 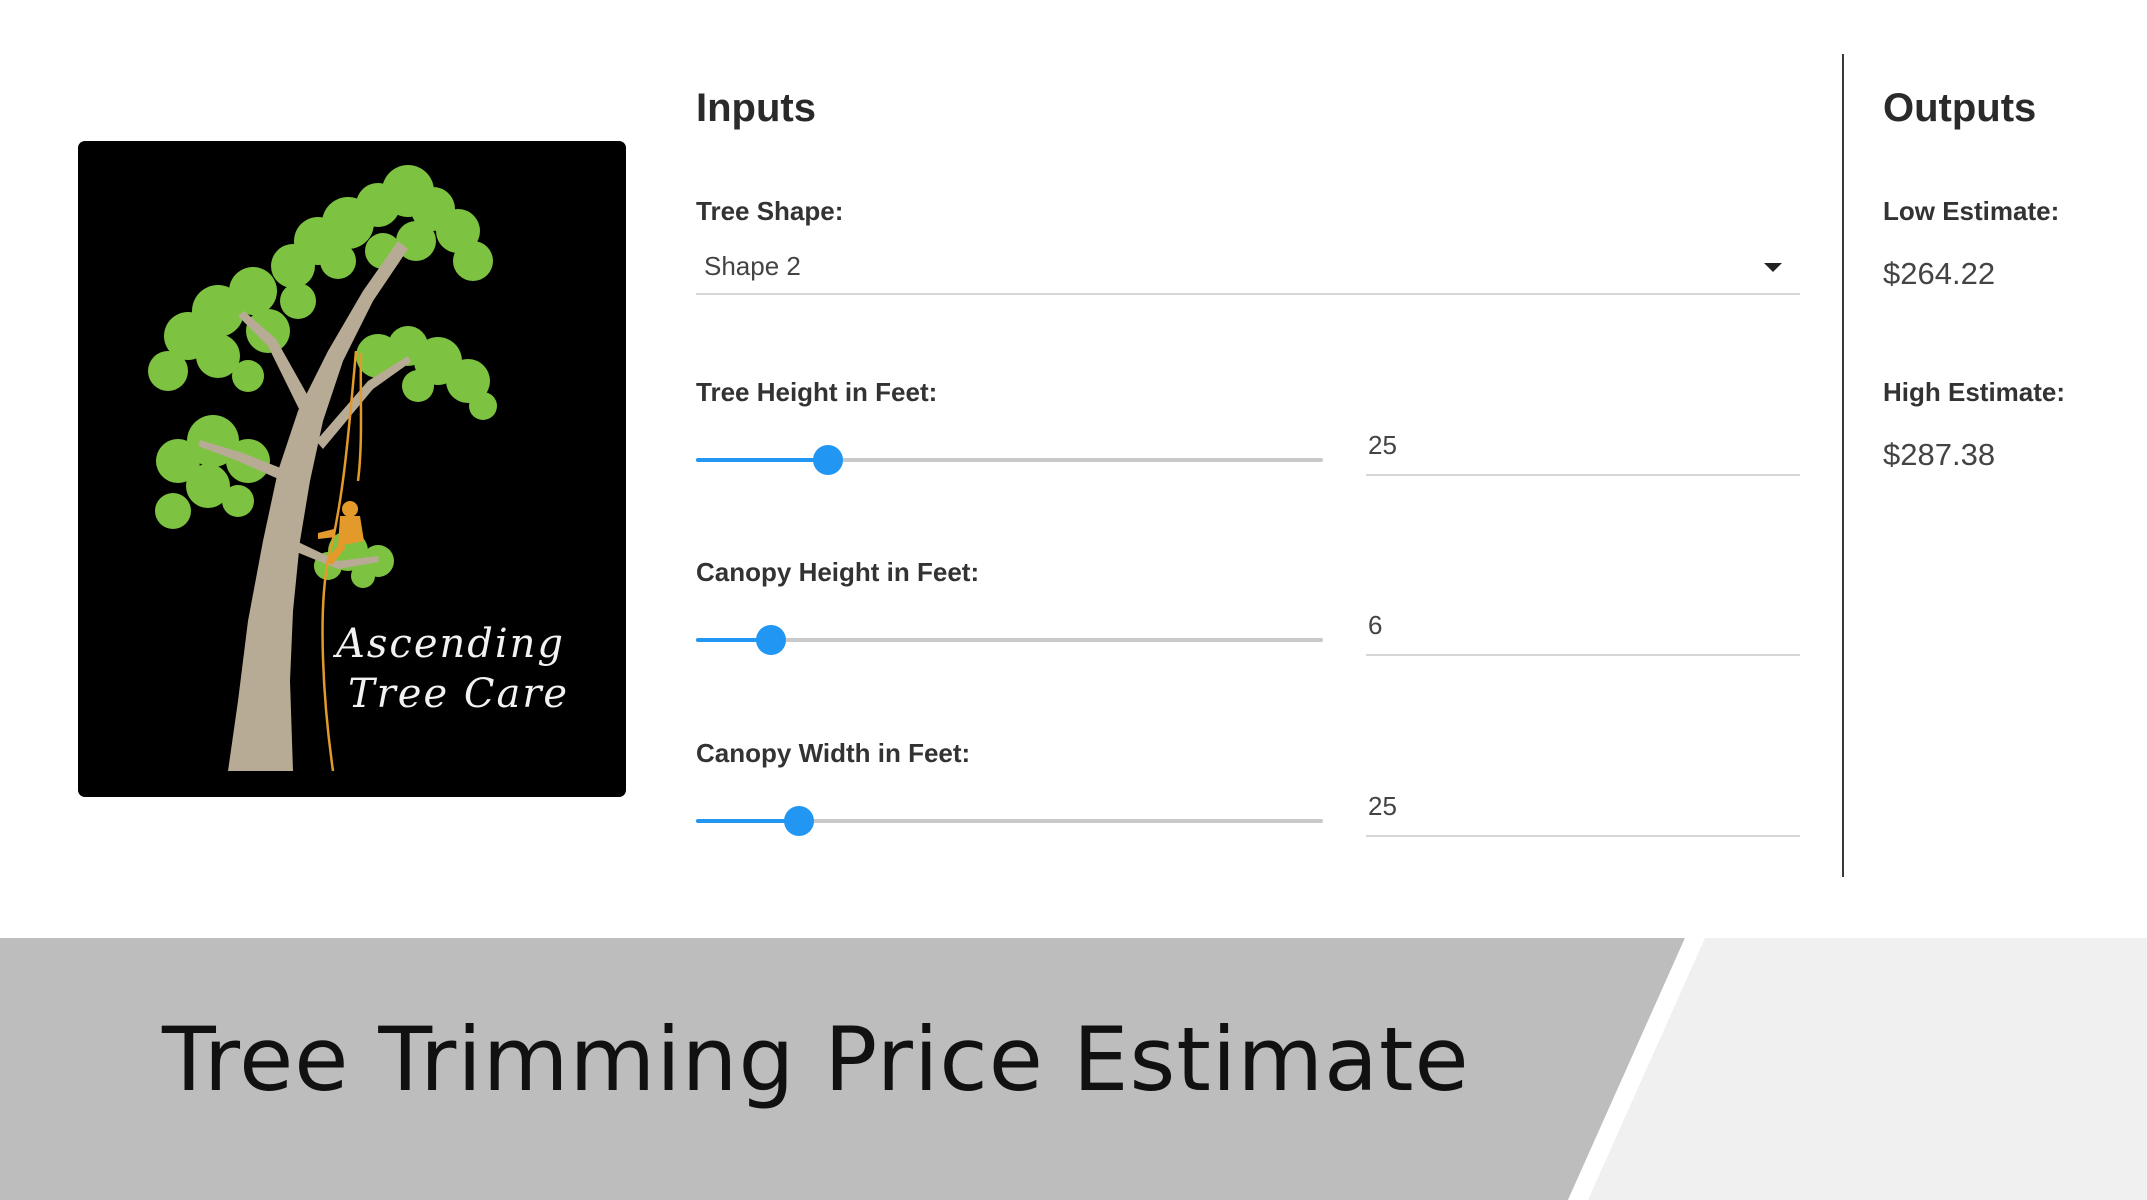 What do you see at coordinates (833, 753) in the screenshot?
I see `canopy-width-label: Canopy Width in Feet:` at bounding box center [833, 753].